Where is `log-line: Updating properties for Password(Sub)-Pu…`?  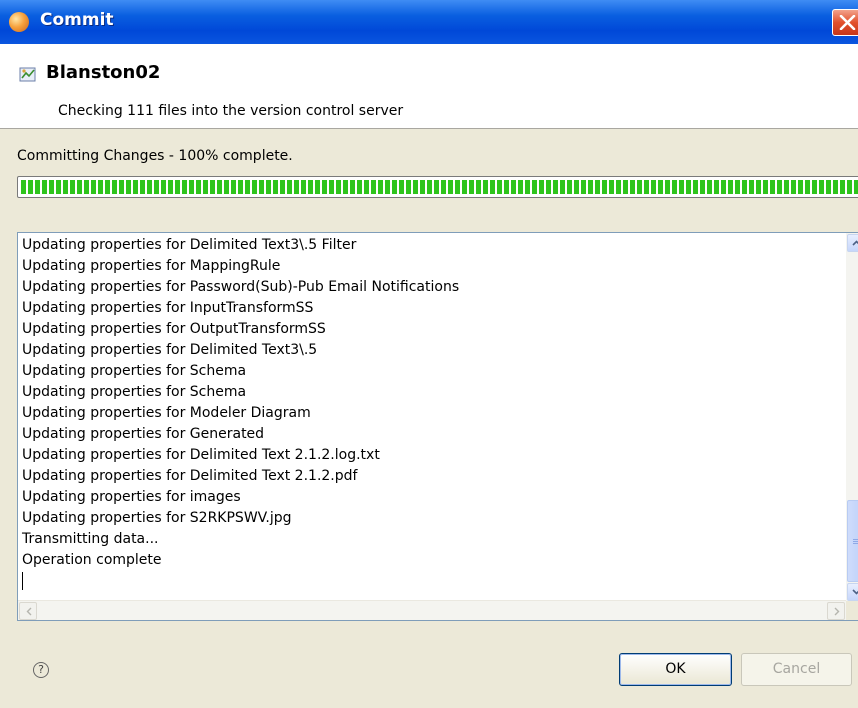
log-line: Updating properties for Password(Sub)-Pu… is located at coordinates (241, 287).